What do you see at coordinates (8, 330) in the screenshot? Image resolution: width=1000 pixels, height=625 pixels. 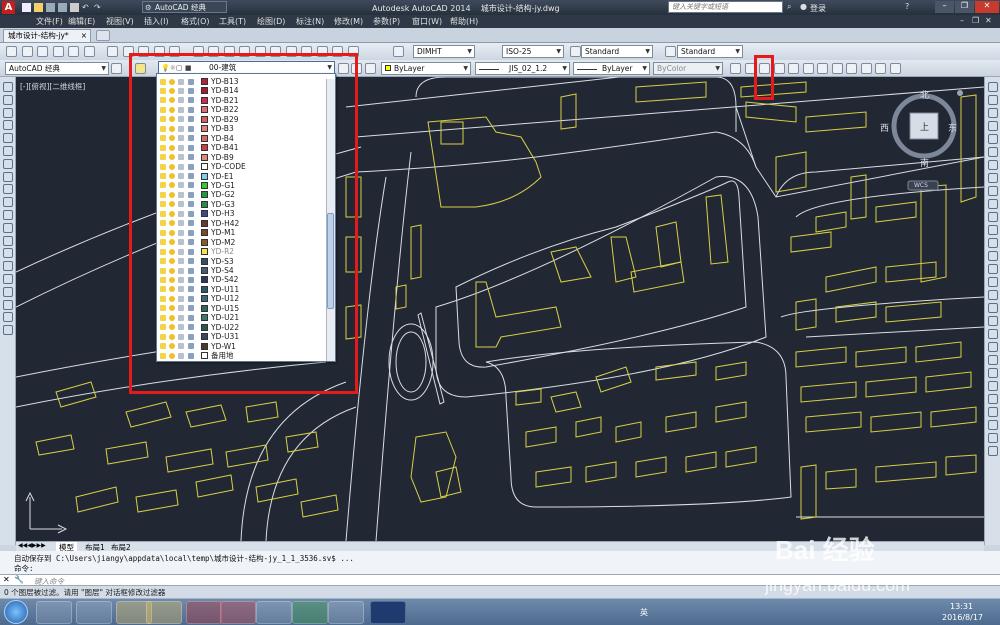 I see `add-selected-icon` at bounding box center [8, 330].